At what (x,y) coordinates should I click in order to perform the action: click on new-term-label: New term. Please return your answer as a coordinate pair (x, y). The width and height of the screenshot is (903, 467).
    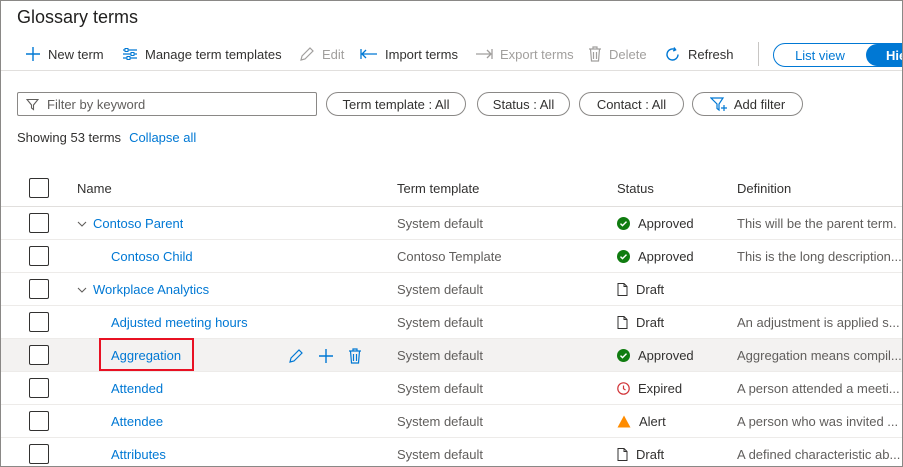
    Looking at the image, I should click on (76, 54).